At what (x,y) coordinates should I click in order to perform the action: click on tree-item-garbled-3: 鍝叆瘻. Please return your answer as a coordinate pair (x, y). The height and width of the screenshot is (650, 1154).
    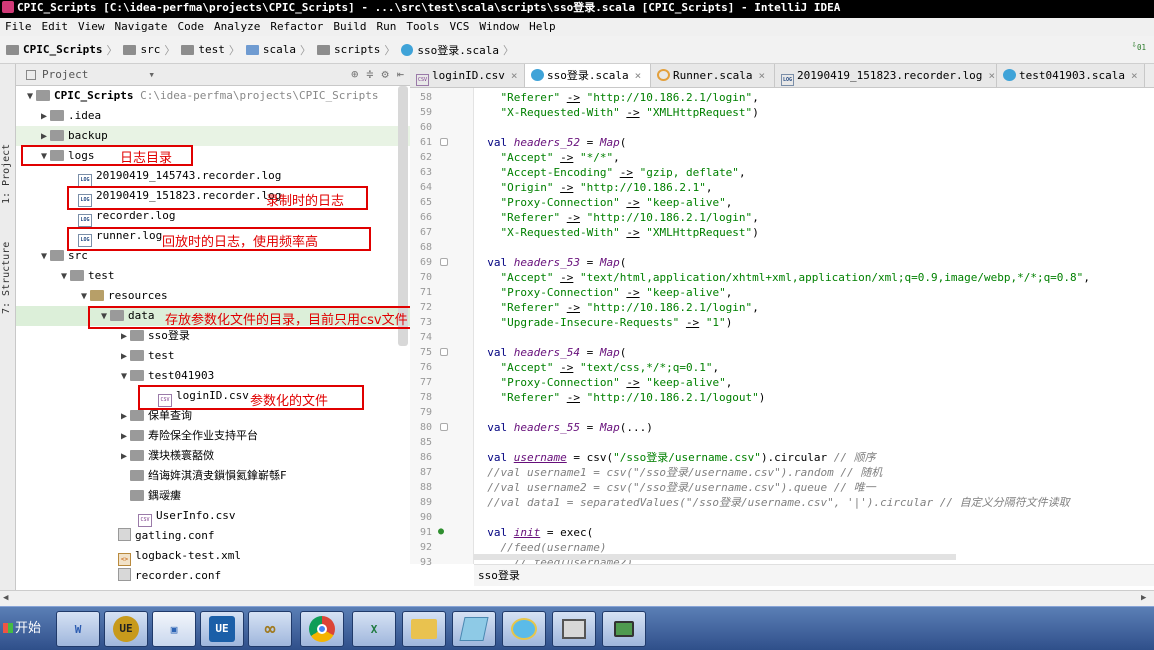
    Looking at the image, I should click on (213, 496).